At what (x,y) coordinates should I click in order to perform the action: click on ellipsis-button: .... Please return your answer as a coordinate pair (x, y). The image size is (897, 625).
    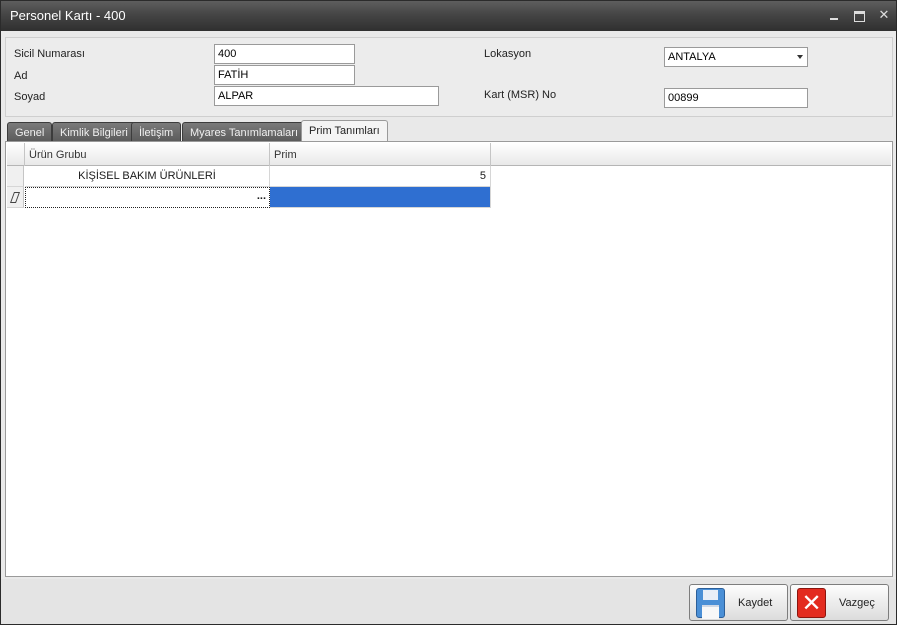
    Looking at the image, I should click on (261, 196).